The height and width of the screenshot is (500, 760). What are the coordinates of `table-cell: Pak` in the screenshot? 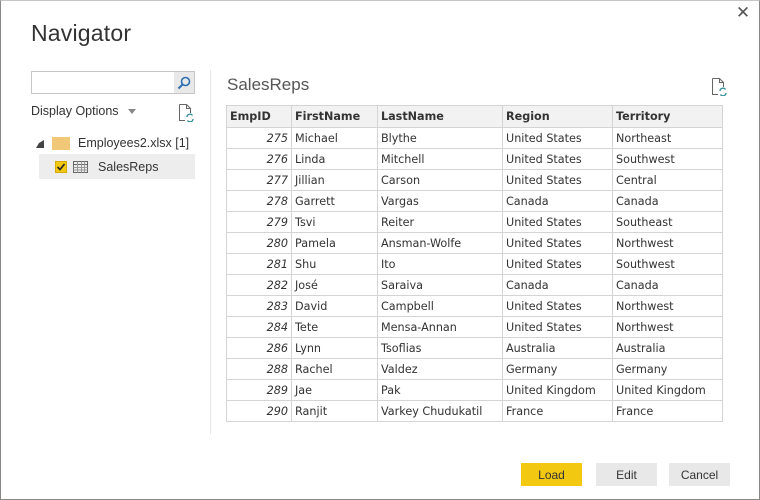 It's located at (440, 390).